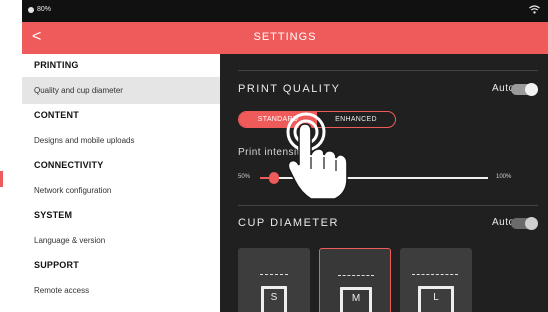 The width and height of the screenshot is (548, 312). Describe the element at coordinates (69, 165) in the screenshot. I see `sidebar-heading-connectivity: CONNECTIVITY` at that location.